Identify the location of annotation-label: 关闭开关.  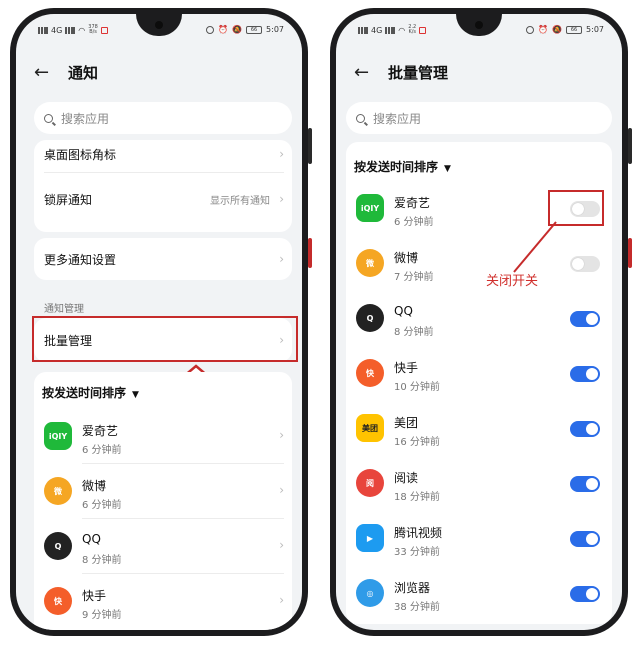
(512, 281).